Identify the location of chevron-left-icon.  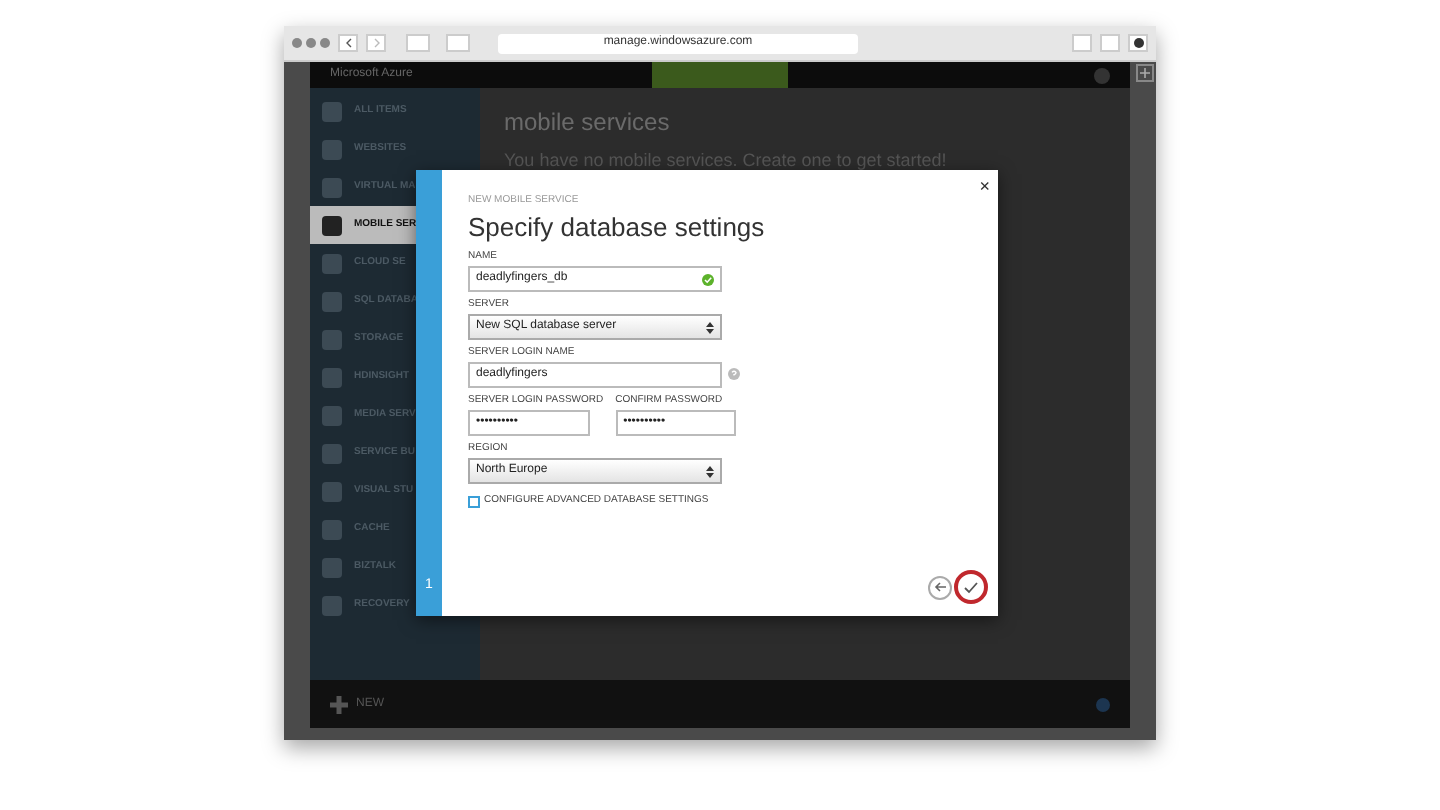
(348, 43).